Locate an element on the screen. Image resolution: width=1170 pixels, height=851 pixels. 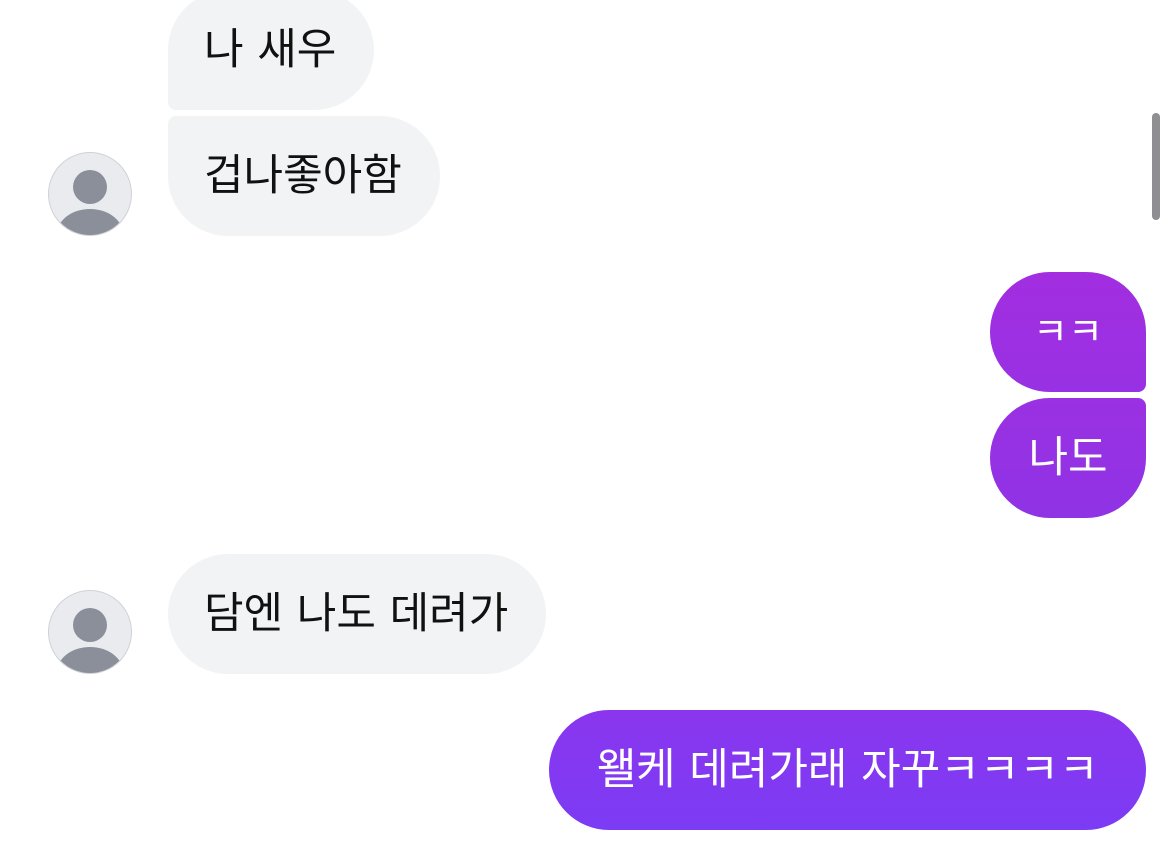
message-text: 나도 is located at coordinates (1068, 457).